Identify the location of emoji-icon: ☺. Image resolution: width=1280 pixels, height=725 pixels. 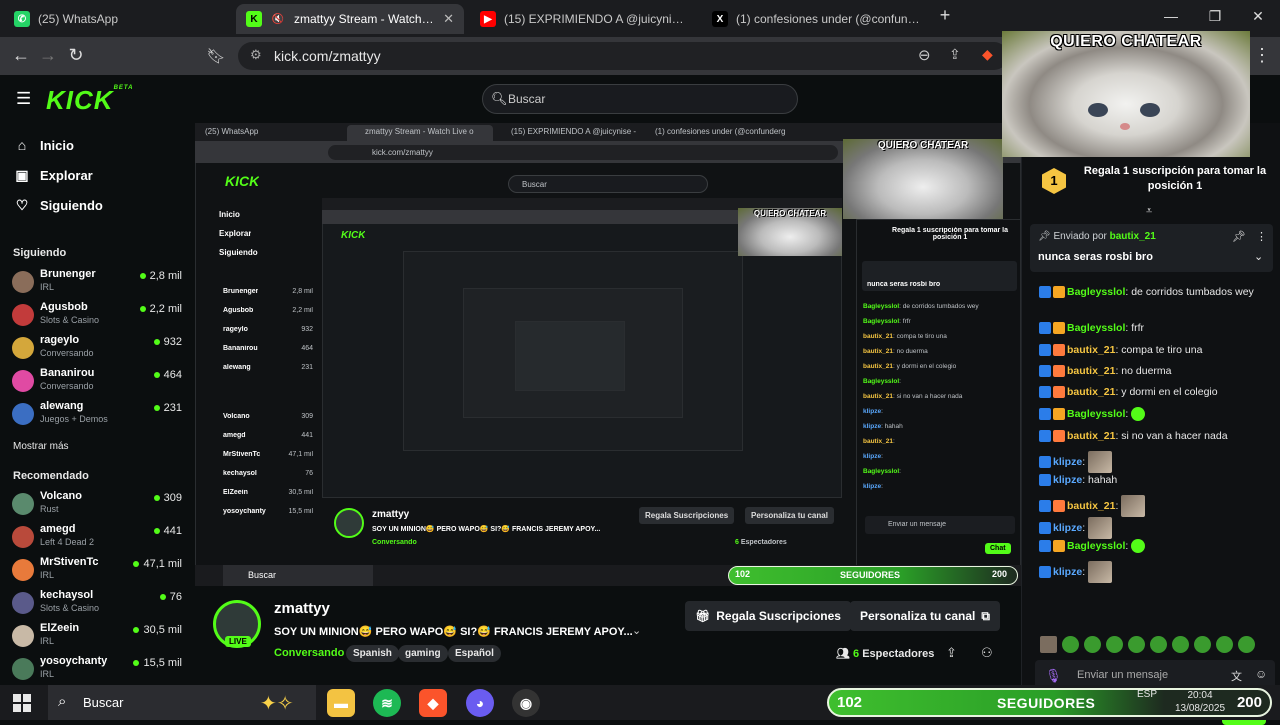
(1261, 674).